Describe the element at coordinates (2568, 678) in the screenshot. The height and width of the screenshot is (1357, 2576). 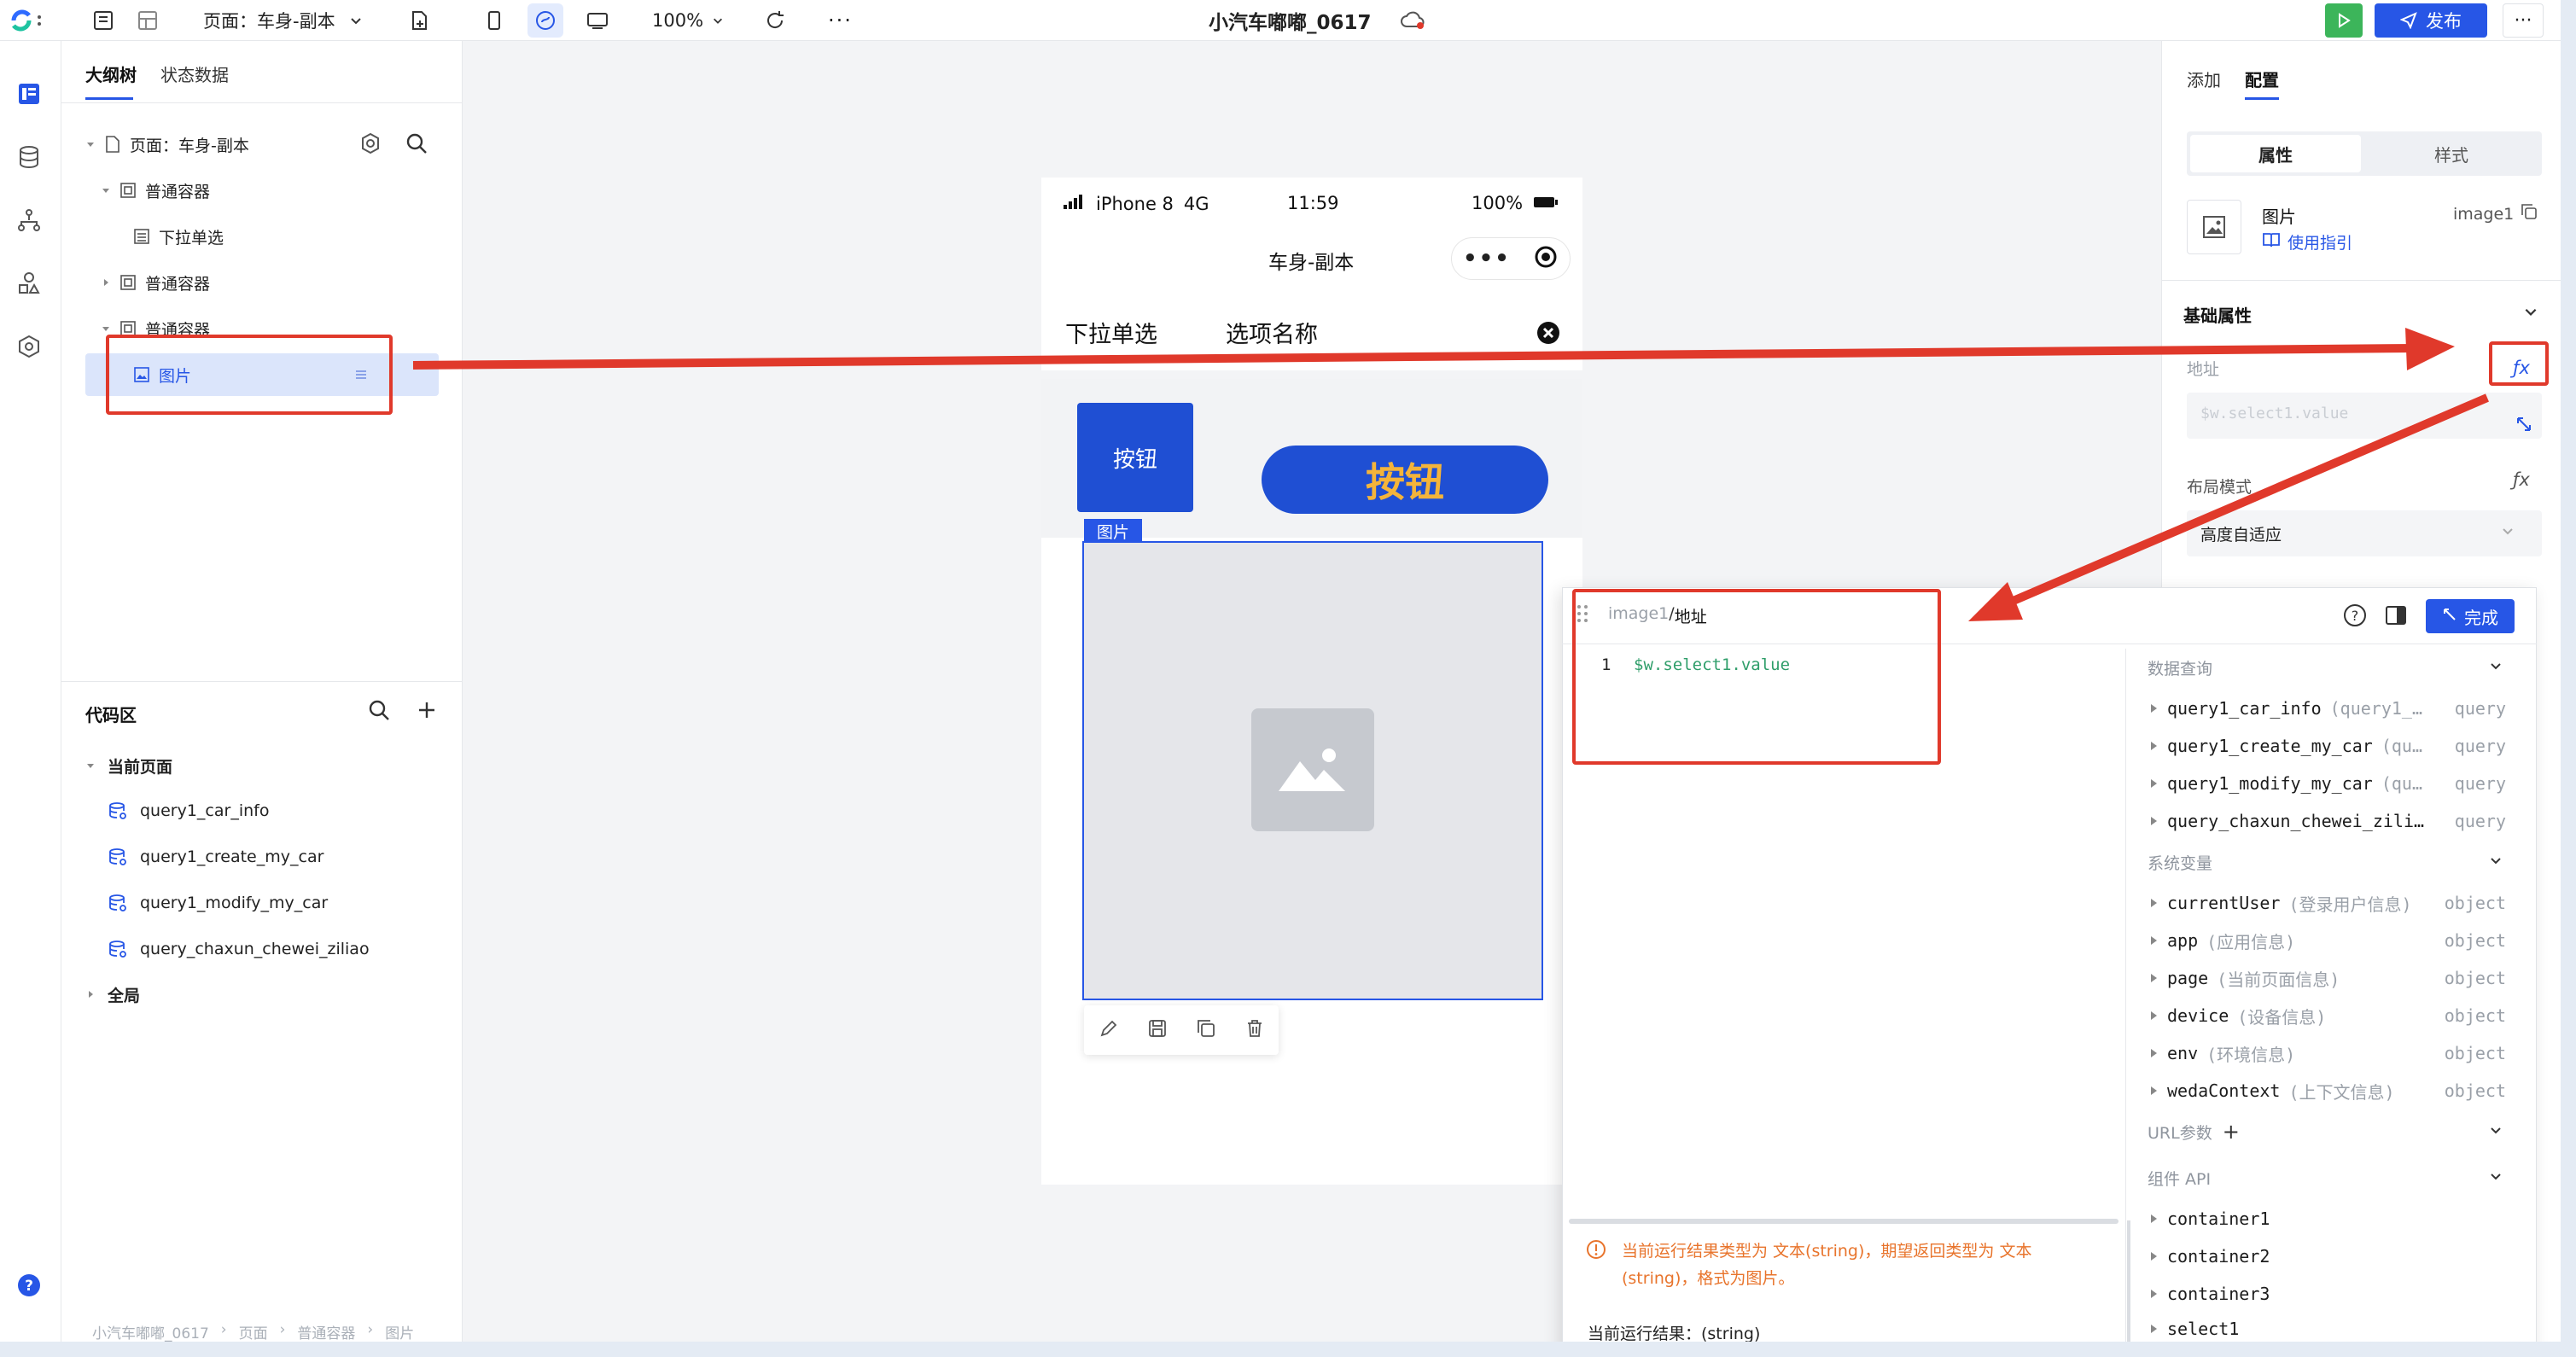
I see `window-right-strip` at that location.